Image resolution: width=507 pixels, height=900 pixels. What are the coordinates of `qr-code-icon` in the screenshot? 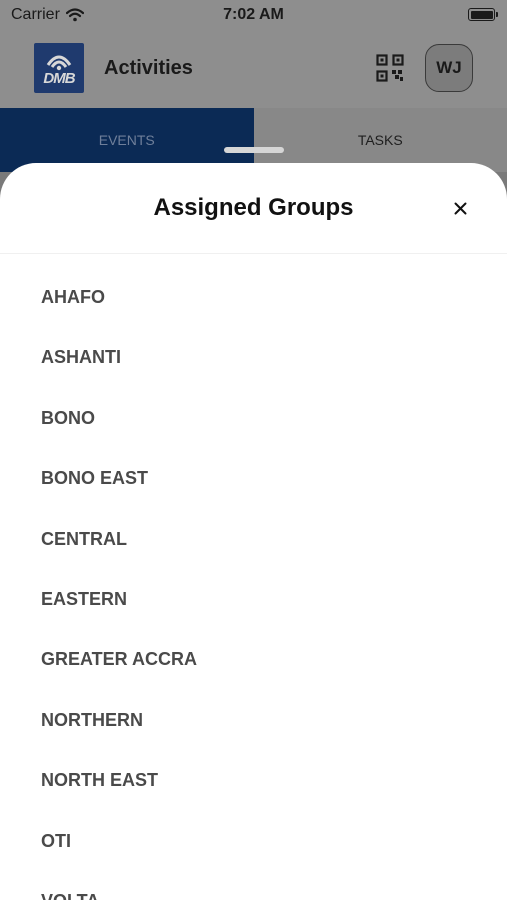 It's located at (390, 68).